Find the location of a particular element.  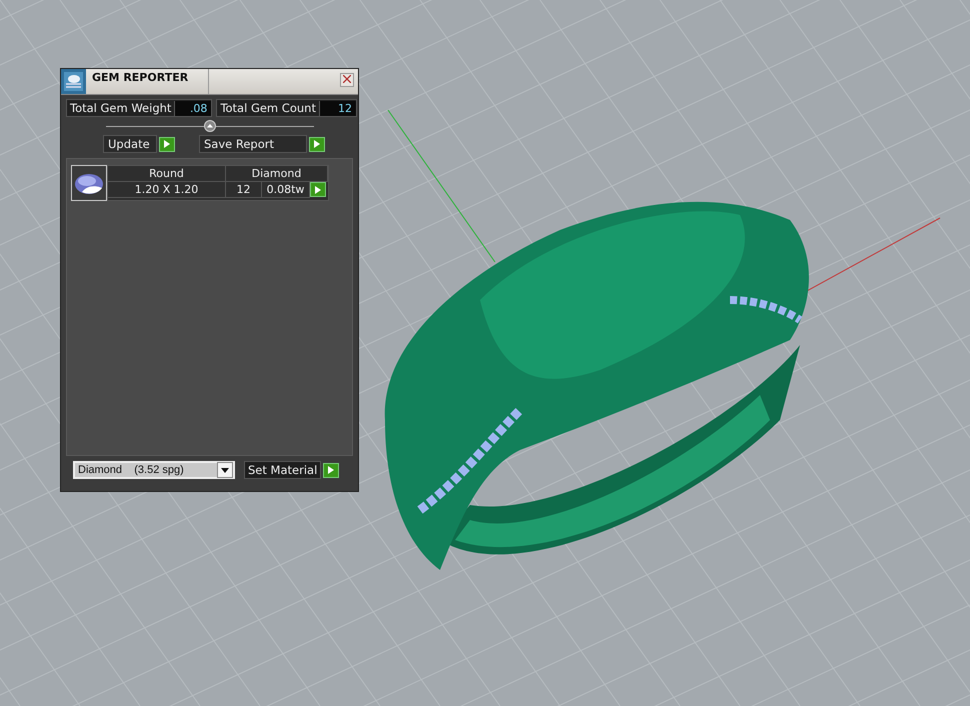

window-title: GEM REPORTER is located at coordinates (147, 81).